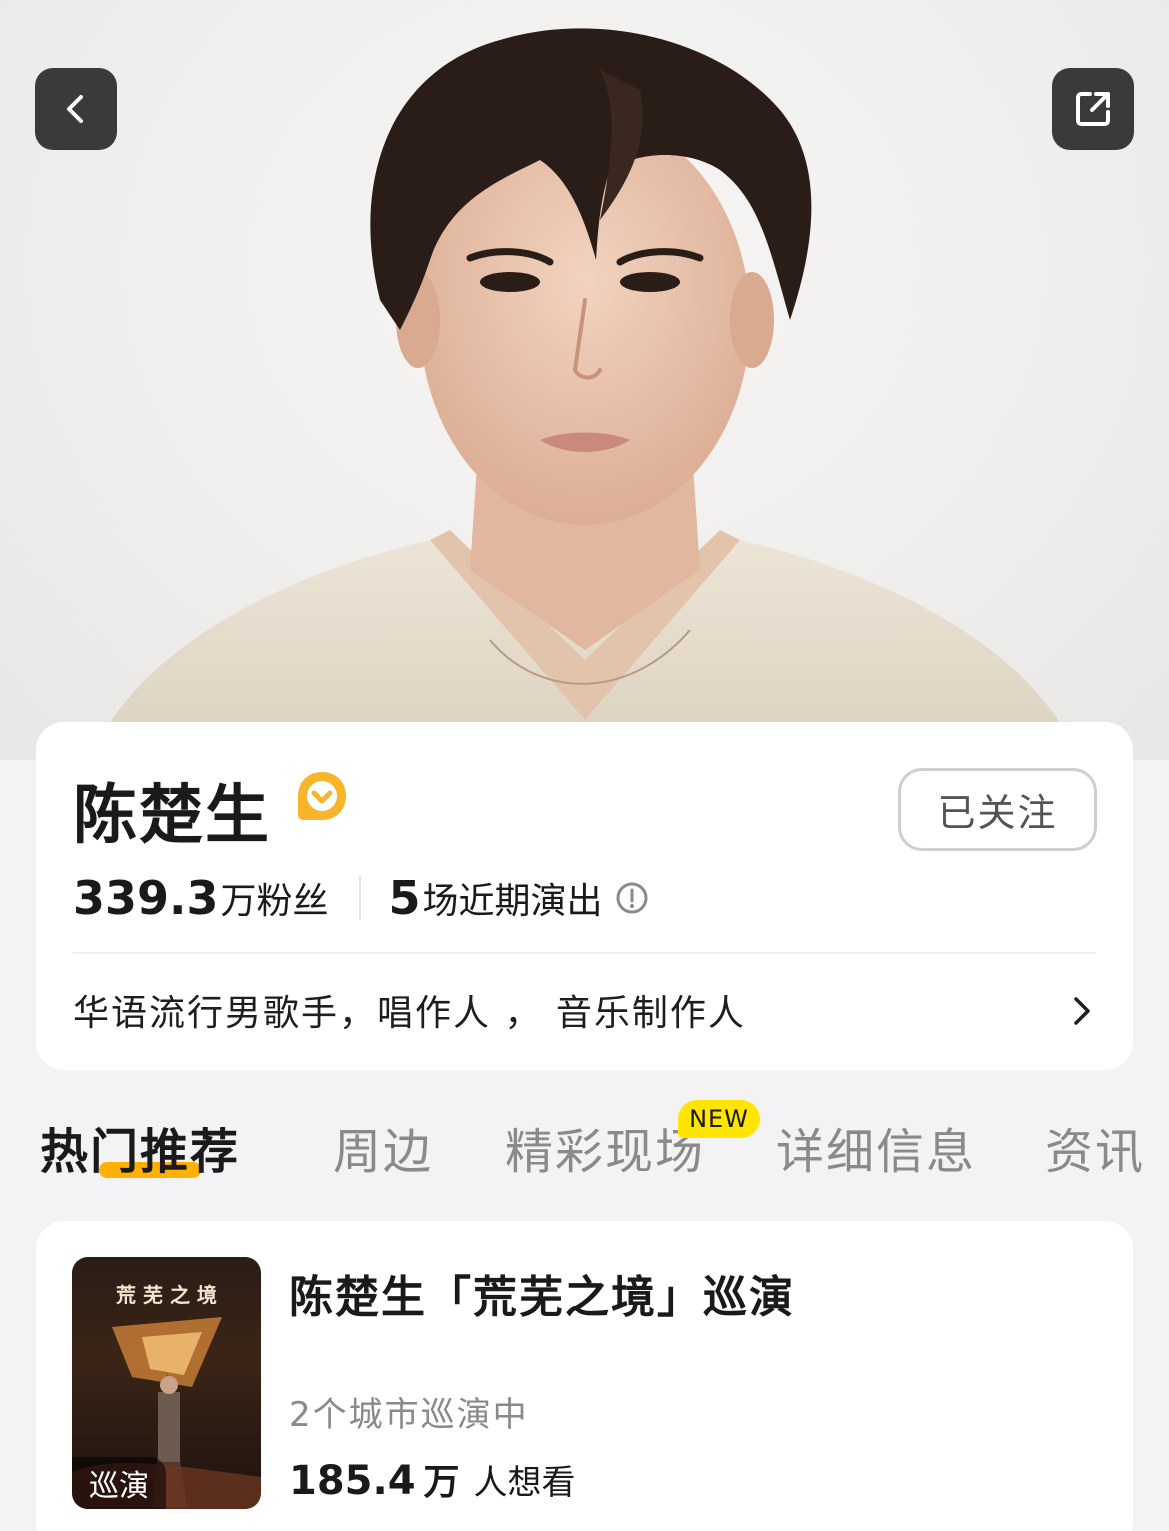 This screenshot has height=1531, width=1169. Describe the element at coordinates (542, 1293) in the screenshot. I see `event-title: 陈楚生「荒芜之境」巡演` at that location.